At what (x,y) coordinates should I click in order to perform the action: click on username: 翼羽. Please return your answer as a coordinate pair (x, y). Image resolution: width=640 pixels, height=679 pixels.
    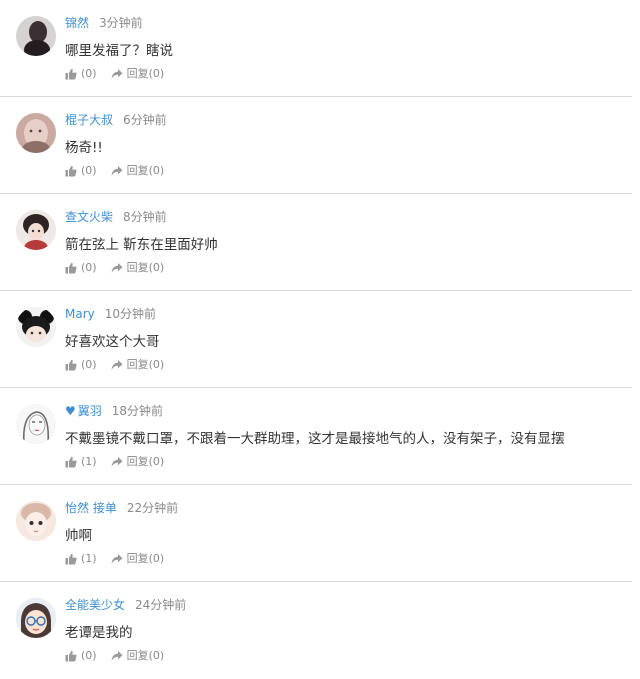
    Looking at the image, I should click on (90, 411).